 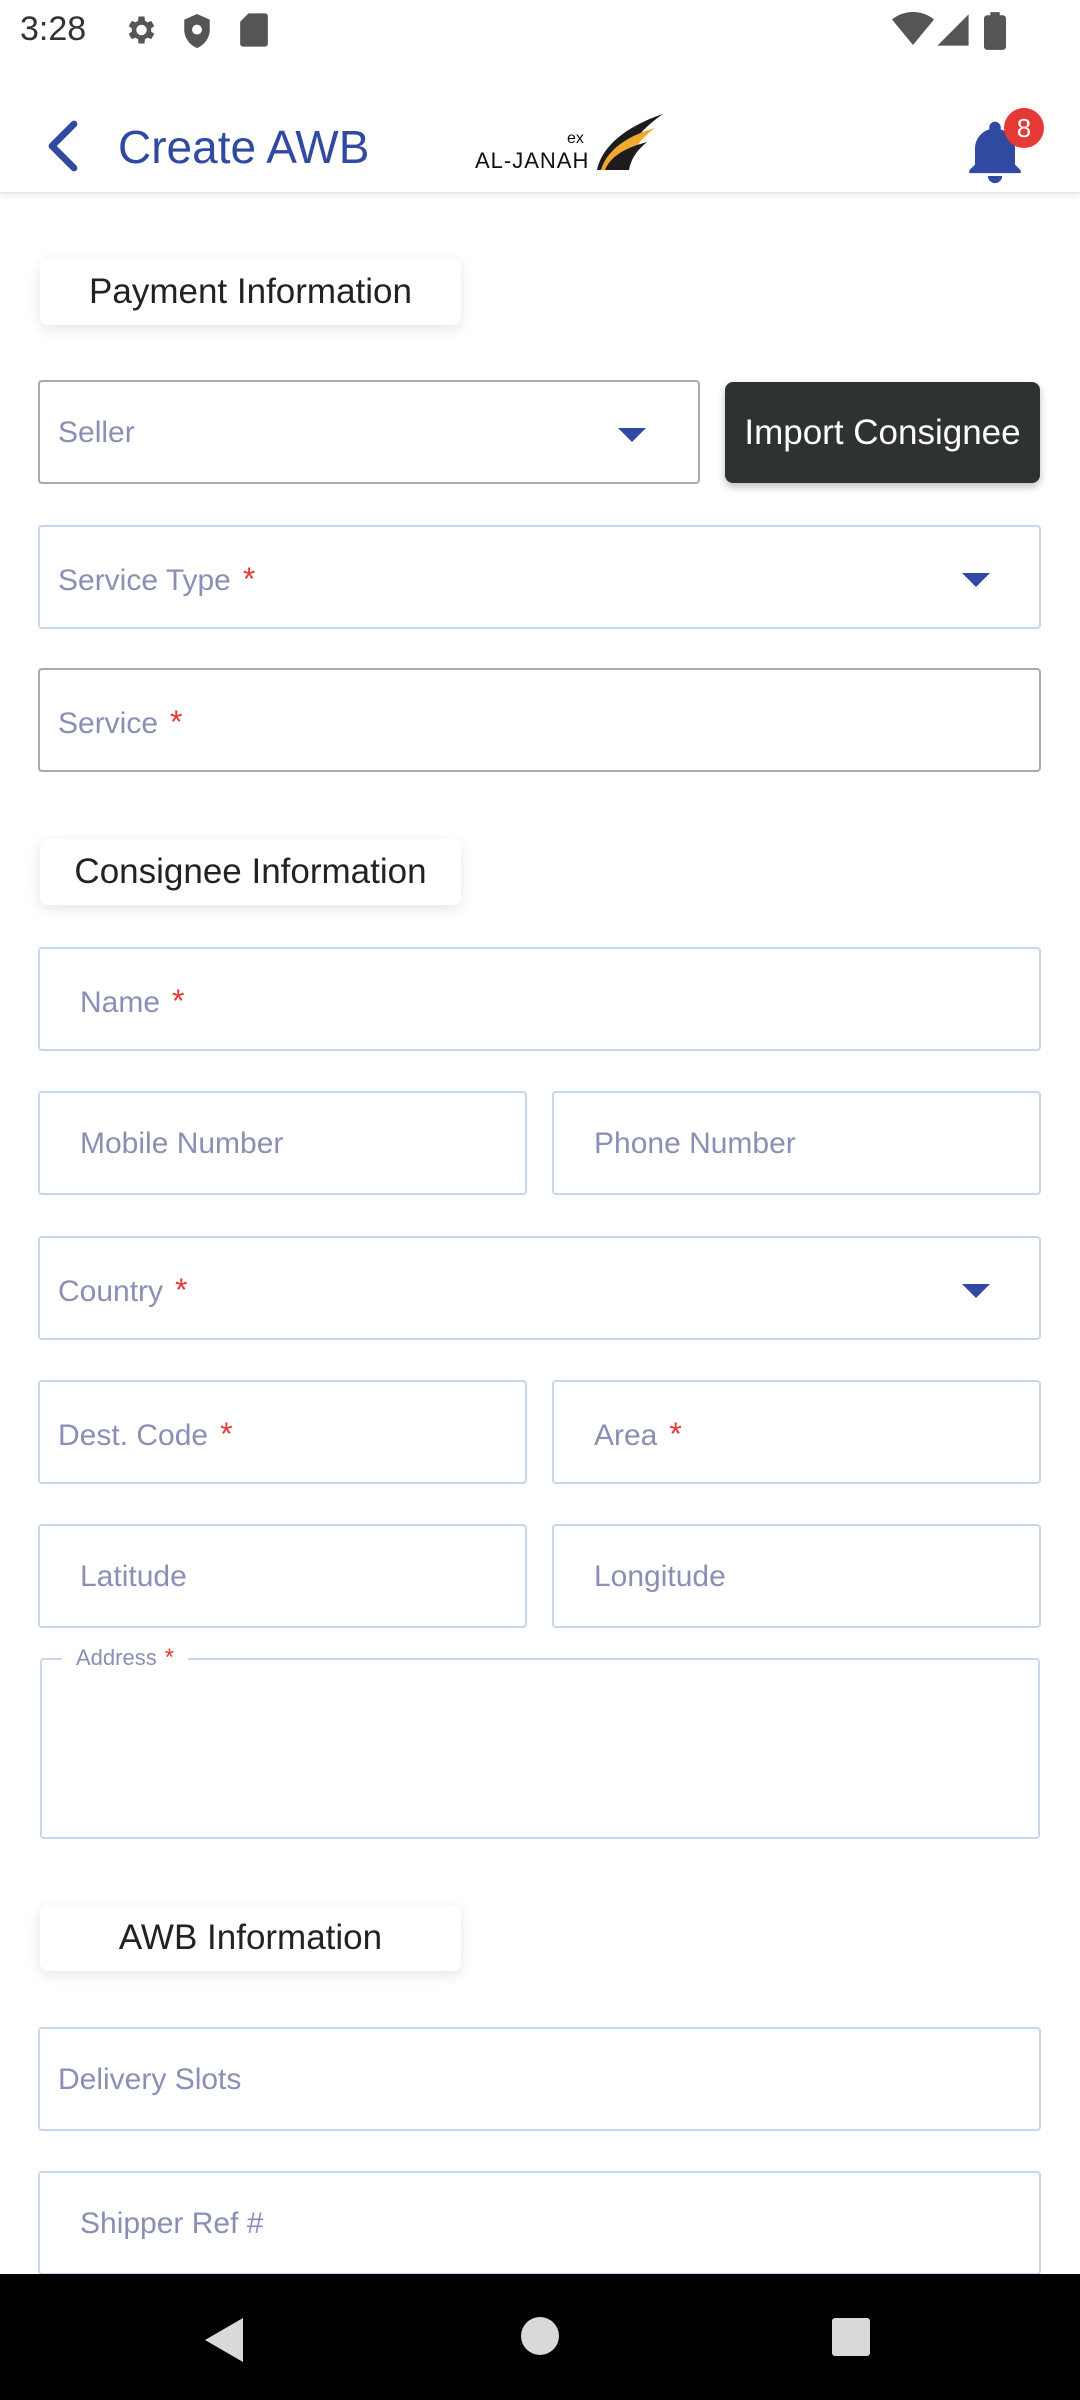 I want to click on service-label: Service, so click(x=108, y=723).